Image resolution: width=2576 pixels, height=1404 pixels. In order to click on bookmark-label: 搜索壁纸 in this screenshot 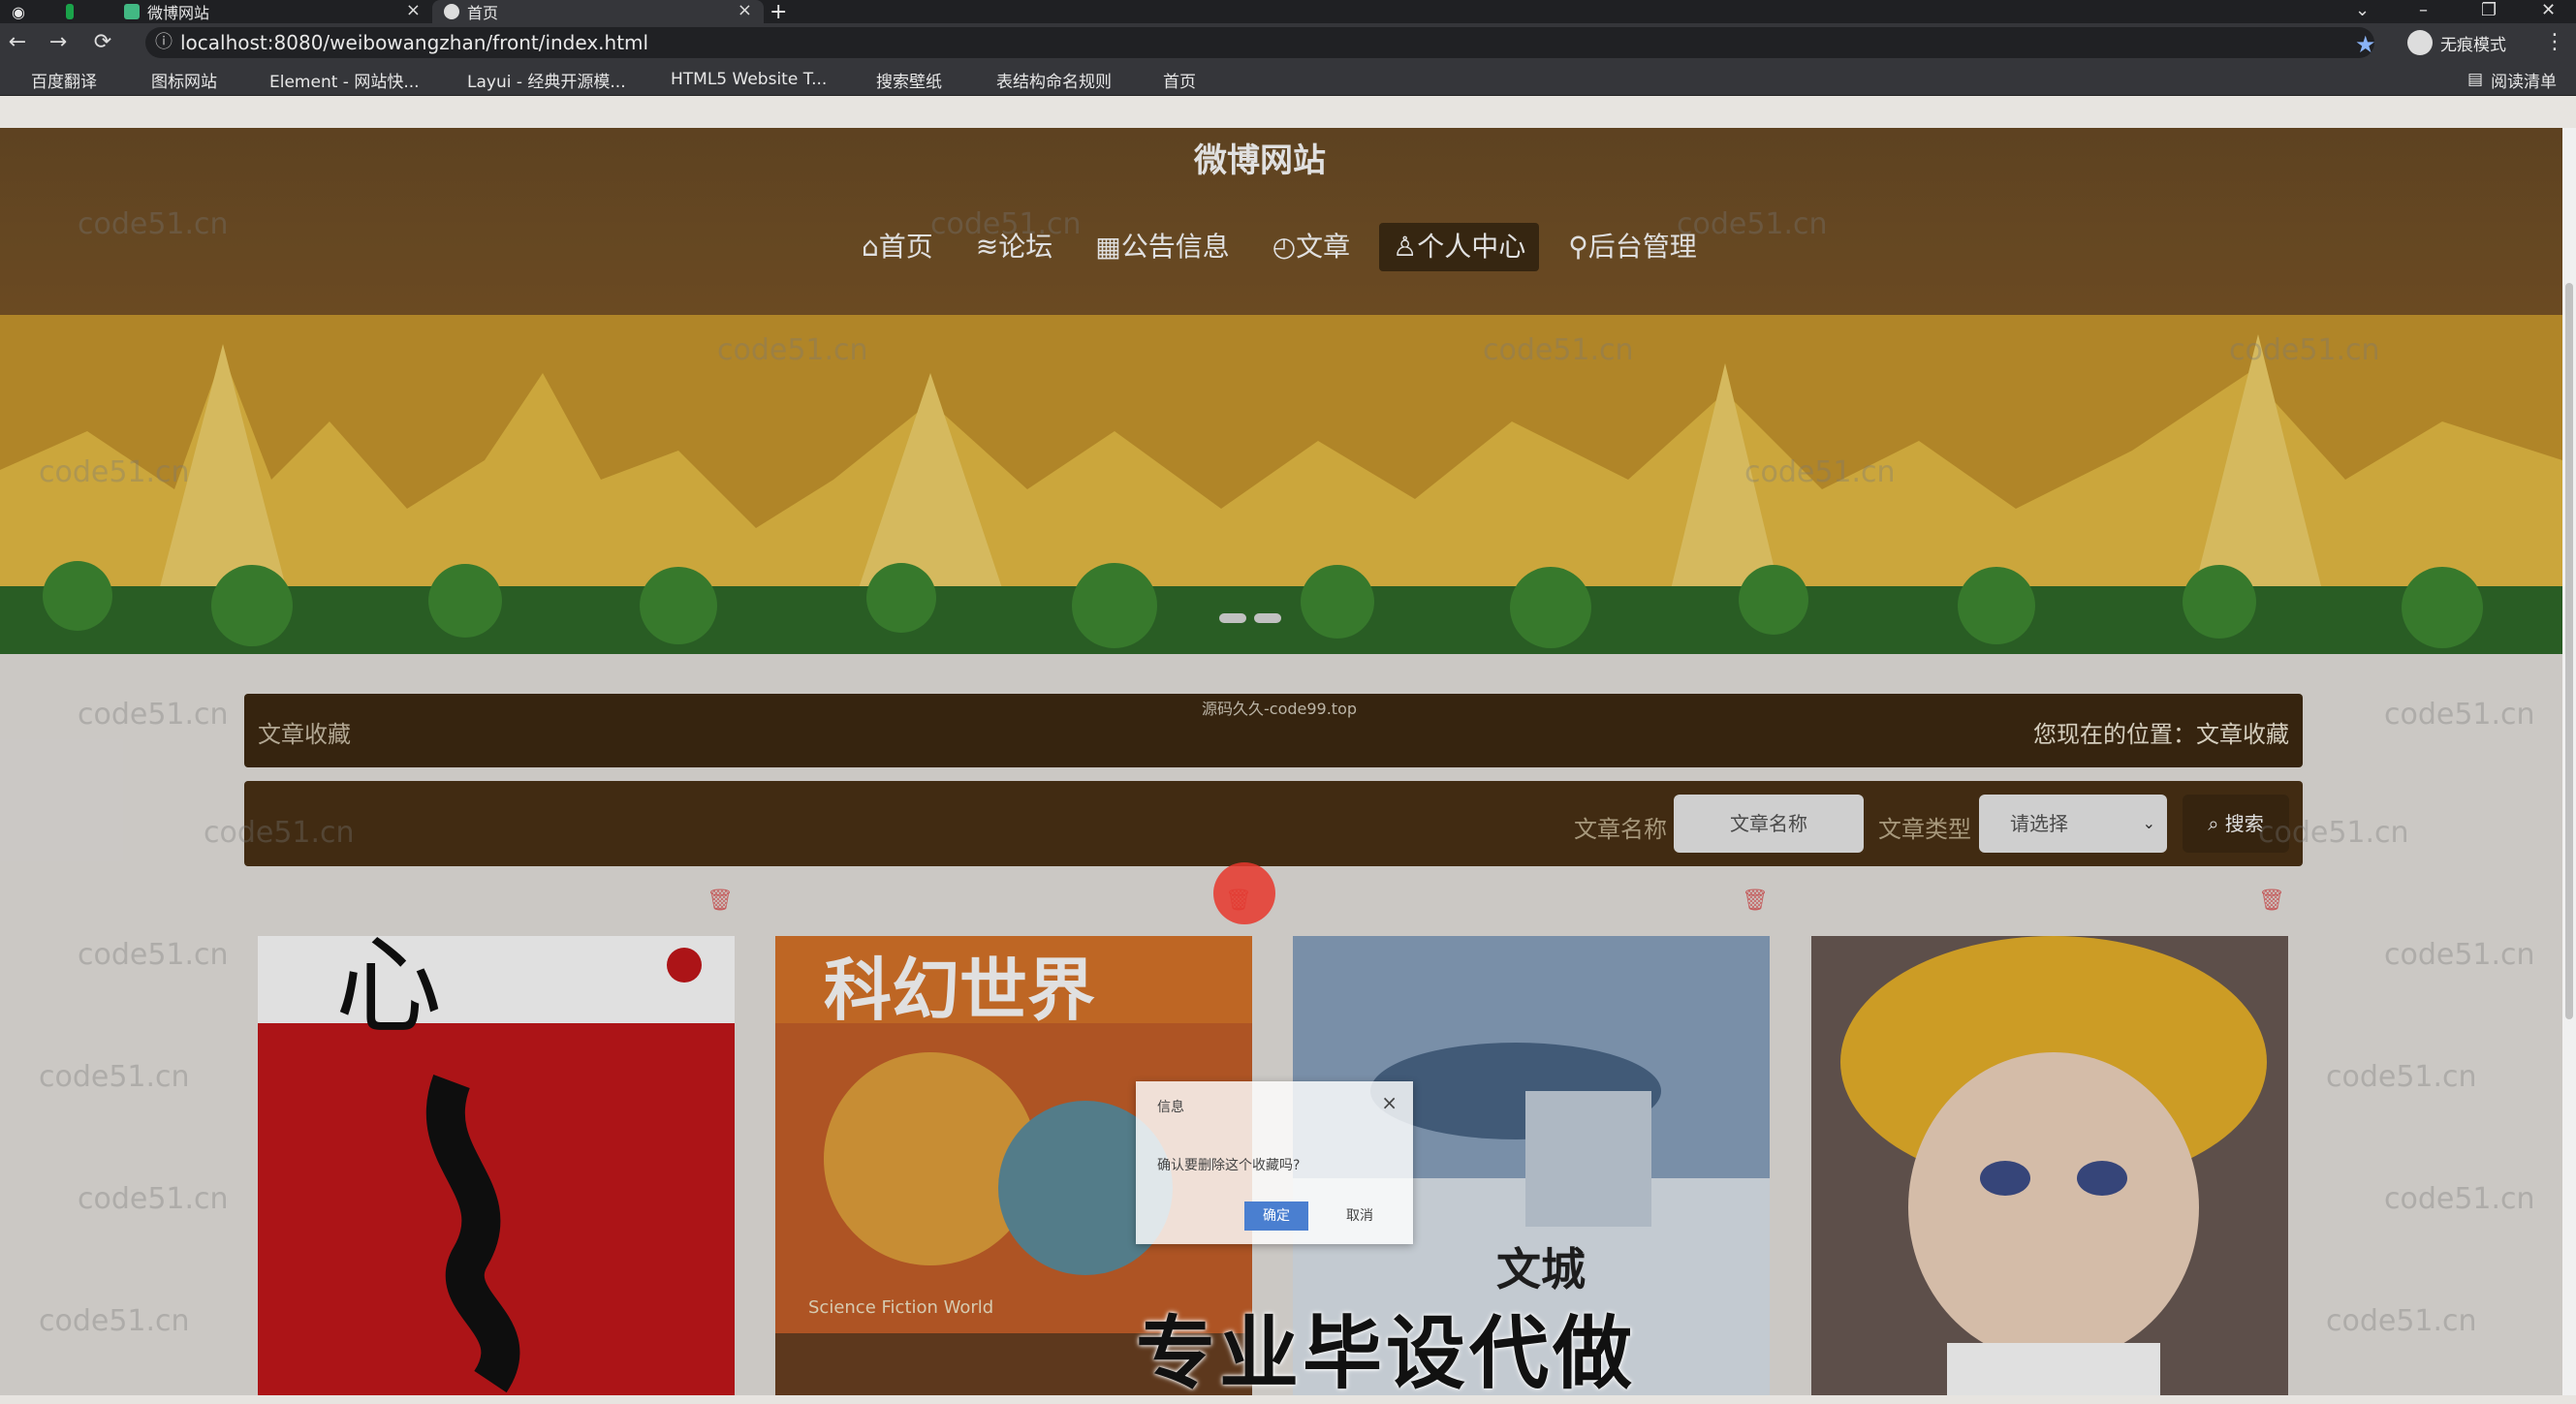, I will do `click(909, 82)`.